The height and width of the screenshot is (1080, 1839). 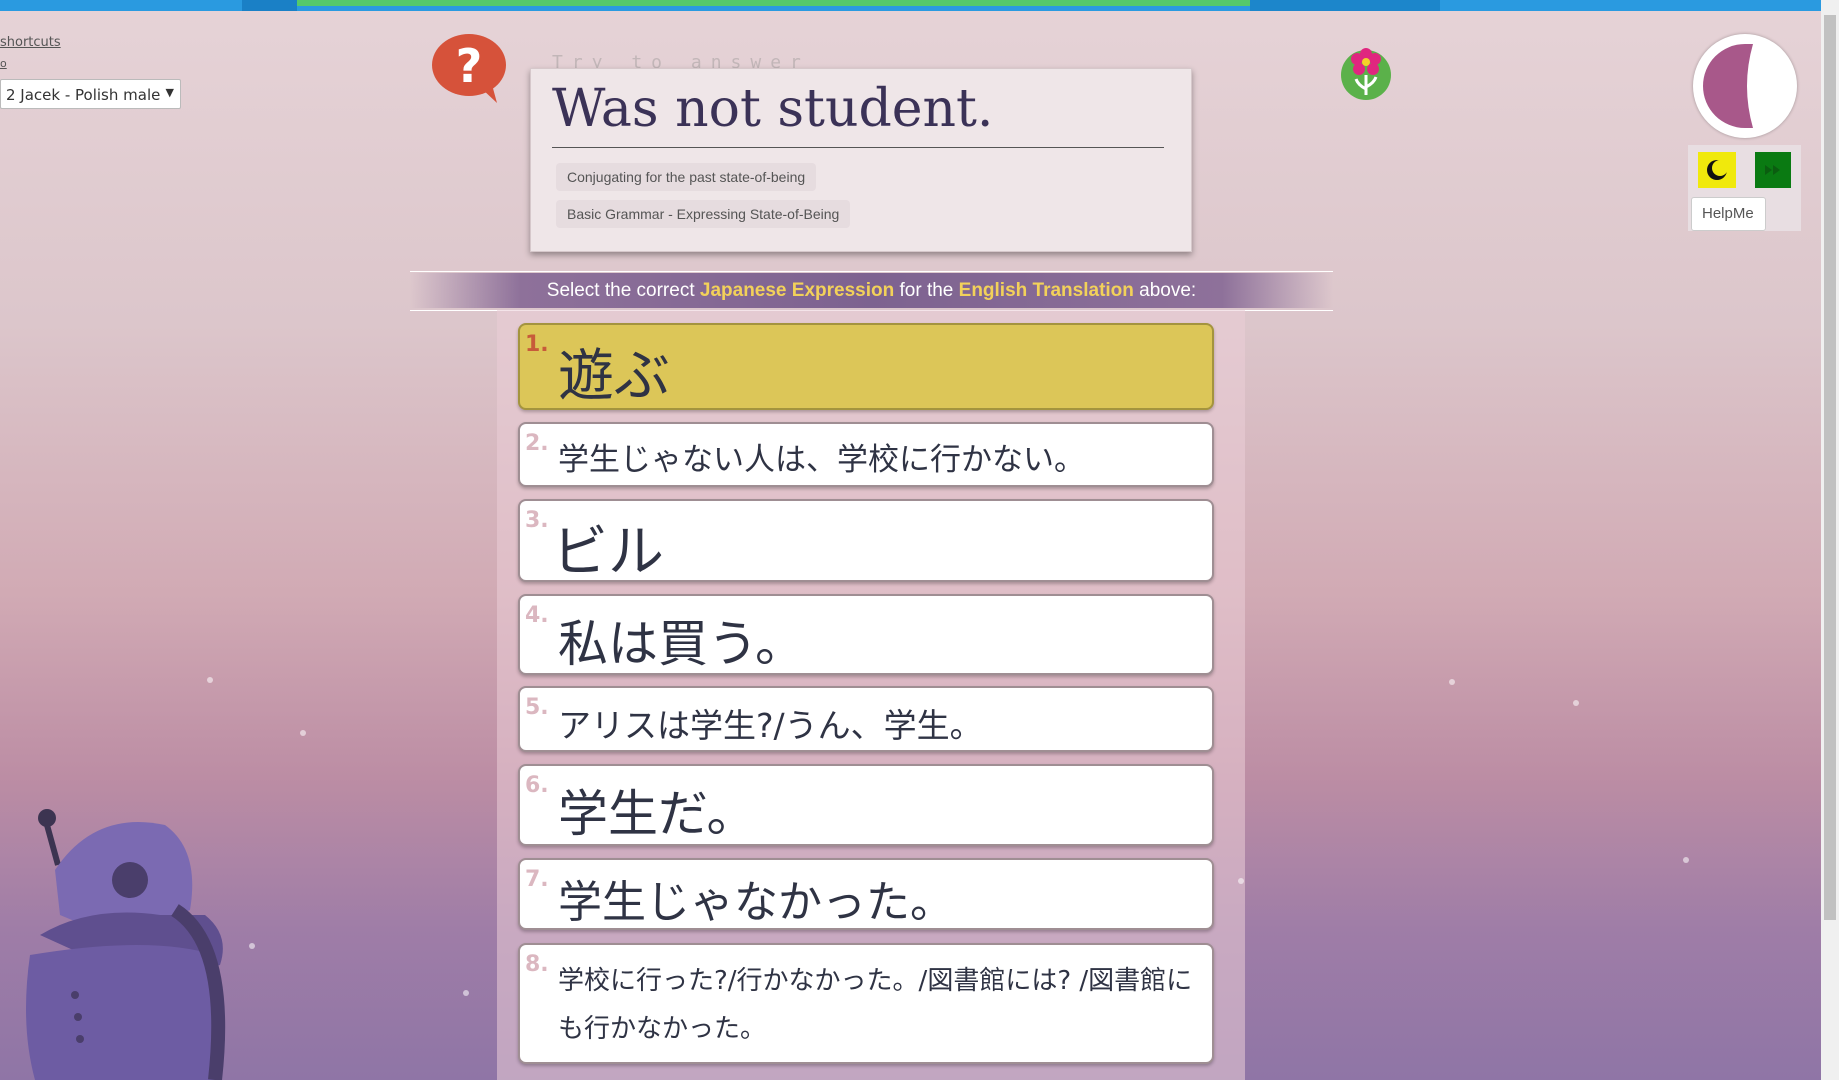 I want to click on answer-number: 7., so click(x=537, y=879).